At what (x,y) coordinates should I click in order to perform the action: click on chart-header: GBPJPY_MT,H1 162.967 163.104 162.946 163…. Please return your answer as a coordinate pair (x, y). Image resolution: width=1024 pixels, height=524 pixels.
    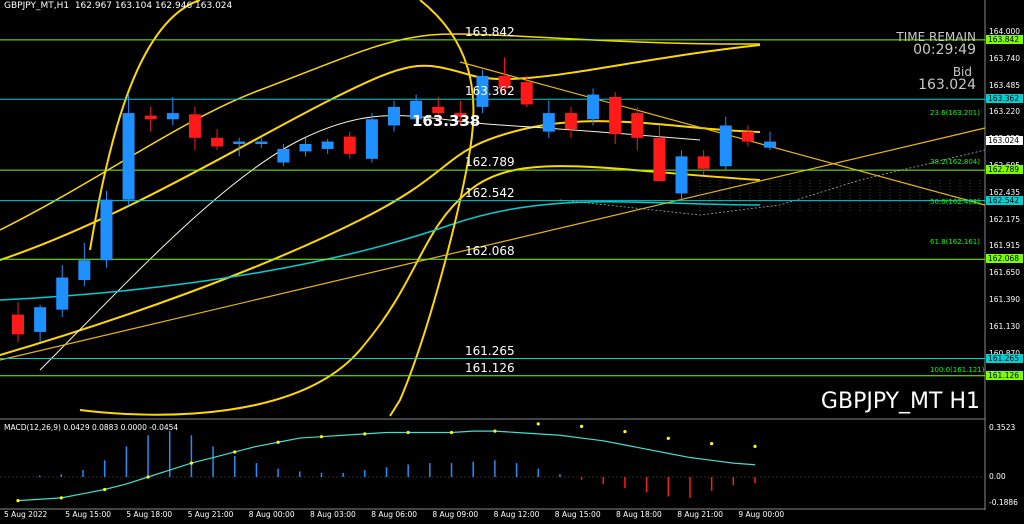
    Looking at the image, I should click on (118, 6).